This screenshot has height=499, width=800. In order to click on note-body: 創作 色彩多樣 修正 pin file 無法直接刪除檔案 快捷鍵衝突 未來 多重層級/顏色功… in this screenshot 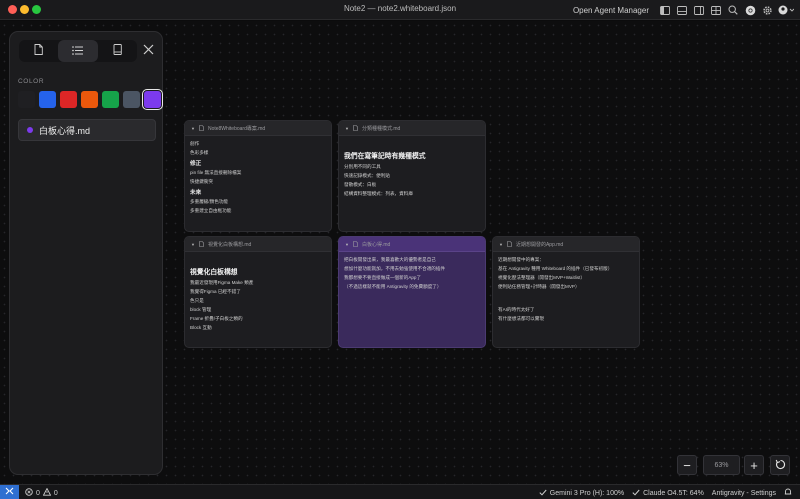, I will do `click(258, 175)`.